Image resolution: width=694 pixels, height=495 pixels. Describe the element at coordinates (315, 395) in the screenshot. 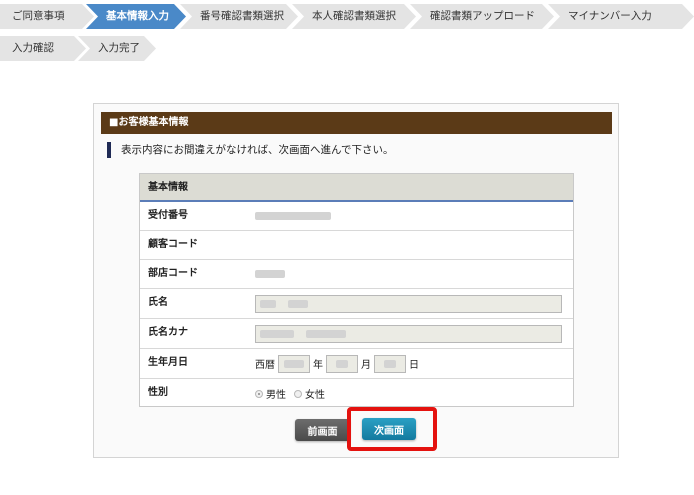

I see `gender-female-label: 女性` at that location.